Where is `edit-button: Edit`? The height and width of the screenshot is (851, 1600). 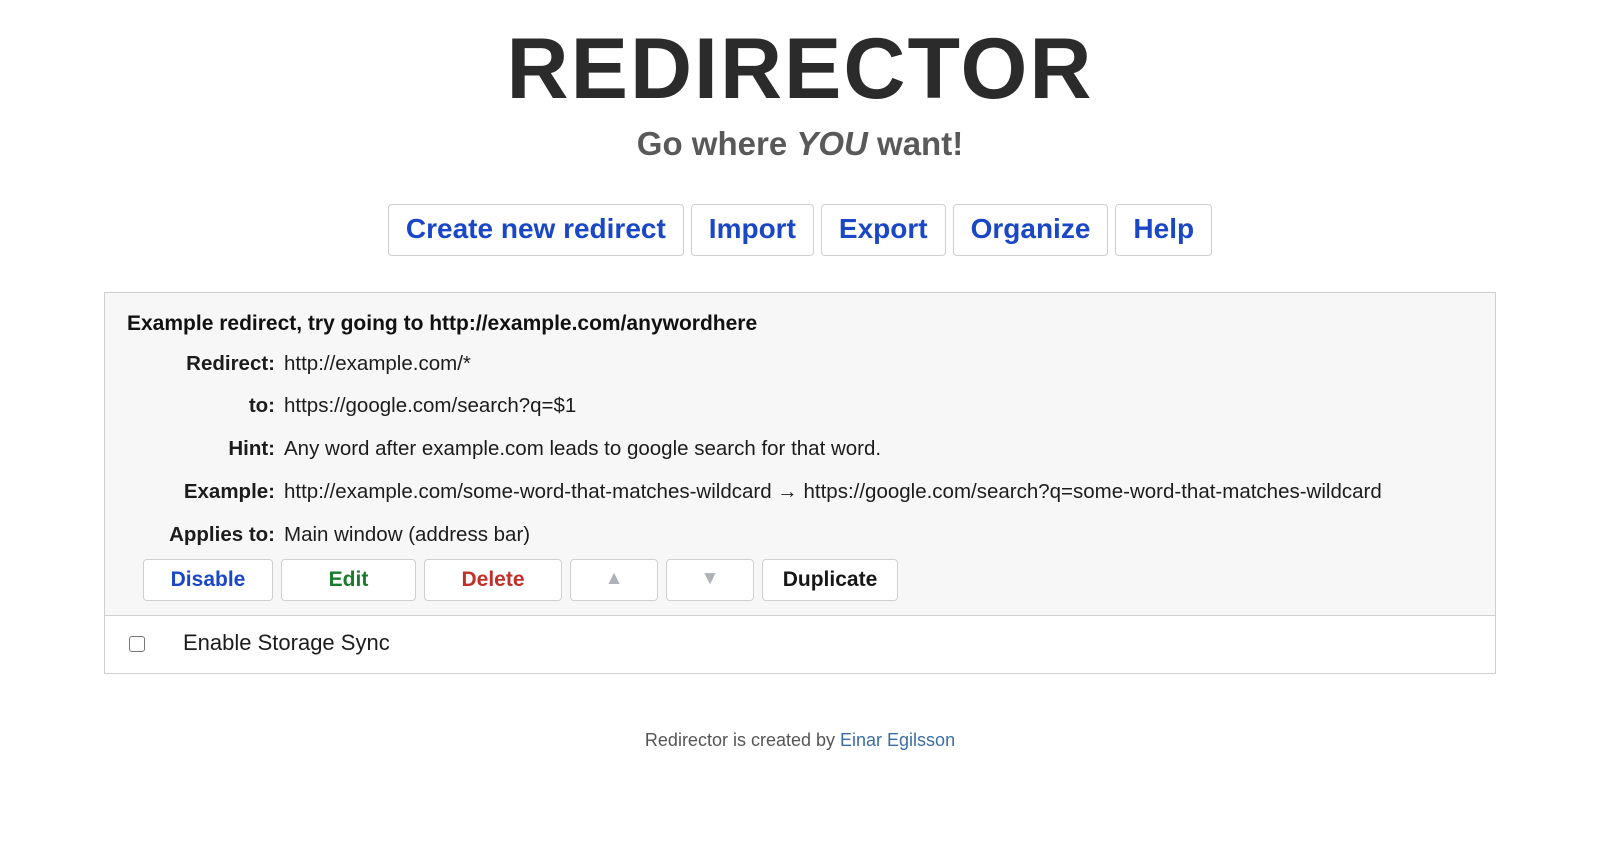 edit-button: Edit is located at coordinates (348, 580).